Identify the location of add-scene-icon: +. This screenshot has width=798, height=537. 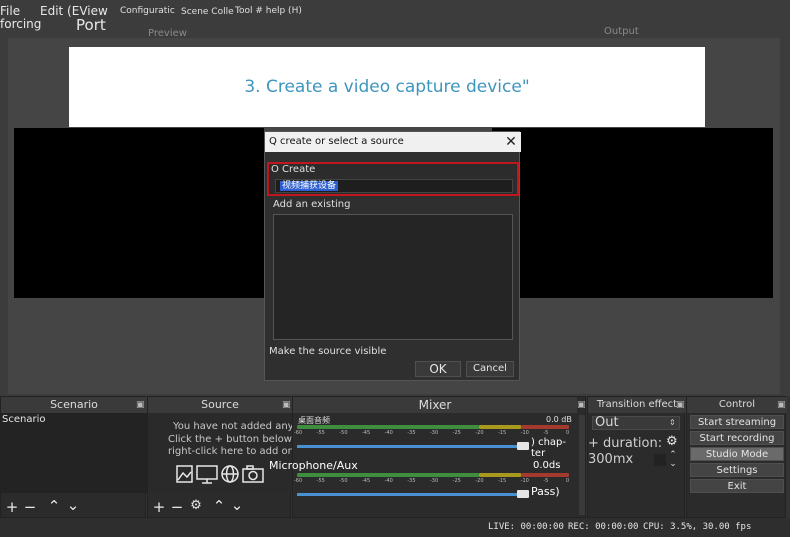
(12, 507).